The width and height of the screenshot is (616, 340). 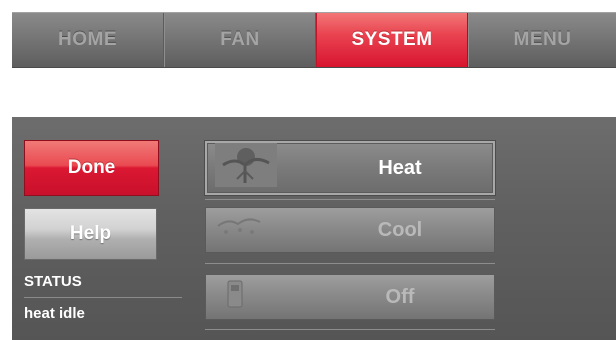 What do you see at coordinates (88, 40) in the screenshot?
I see `tab-home: HOME` at bounding box center [88, 40].